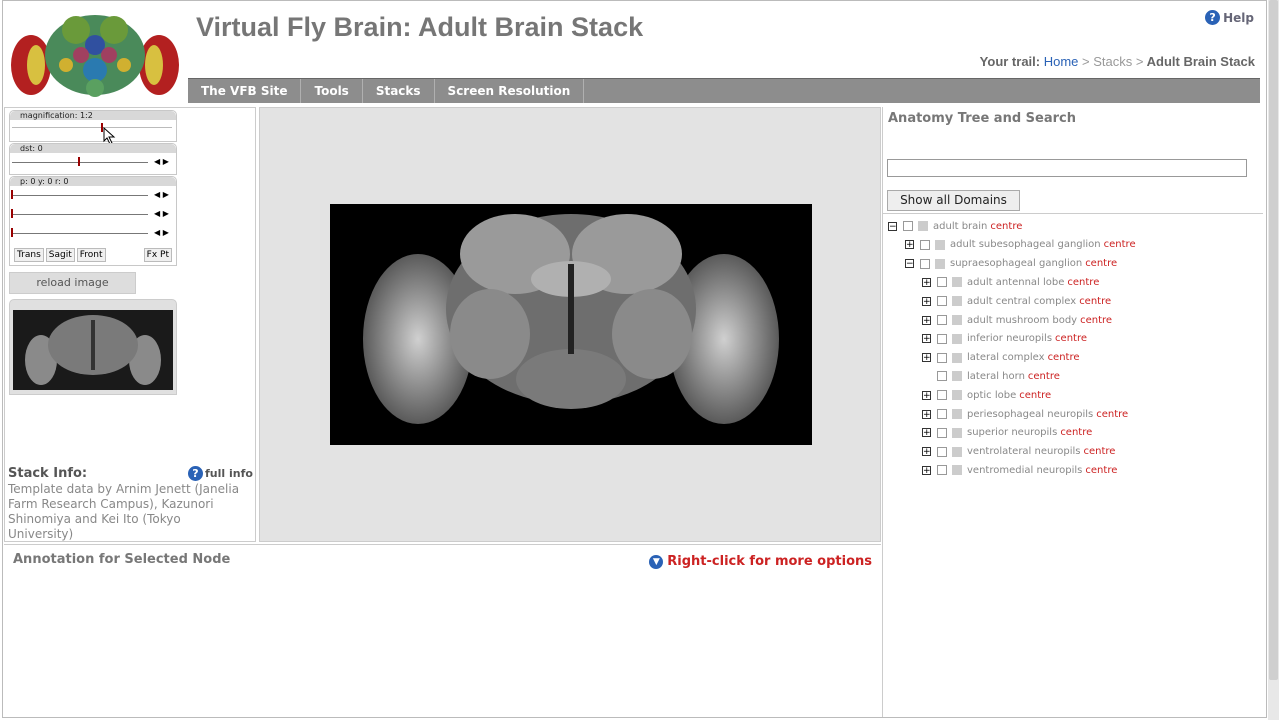  I want to click on tree-node-label: adult brain, so click(960, 226).